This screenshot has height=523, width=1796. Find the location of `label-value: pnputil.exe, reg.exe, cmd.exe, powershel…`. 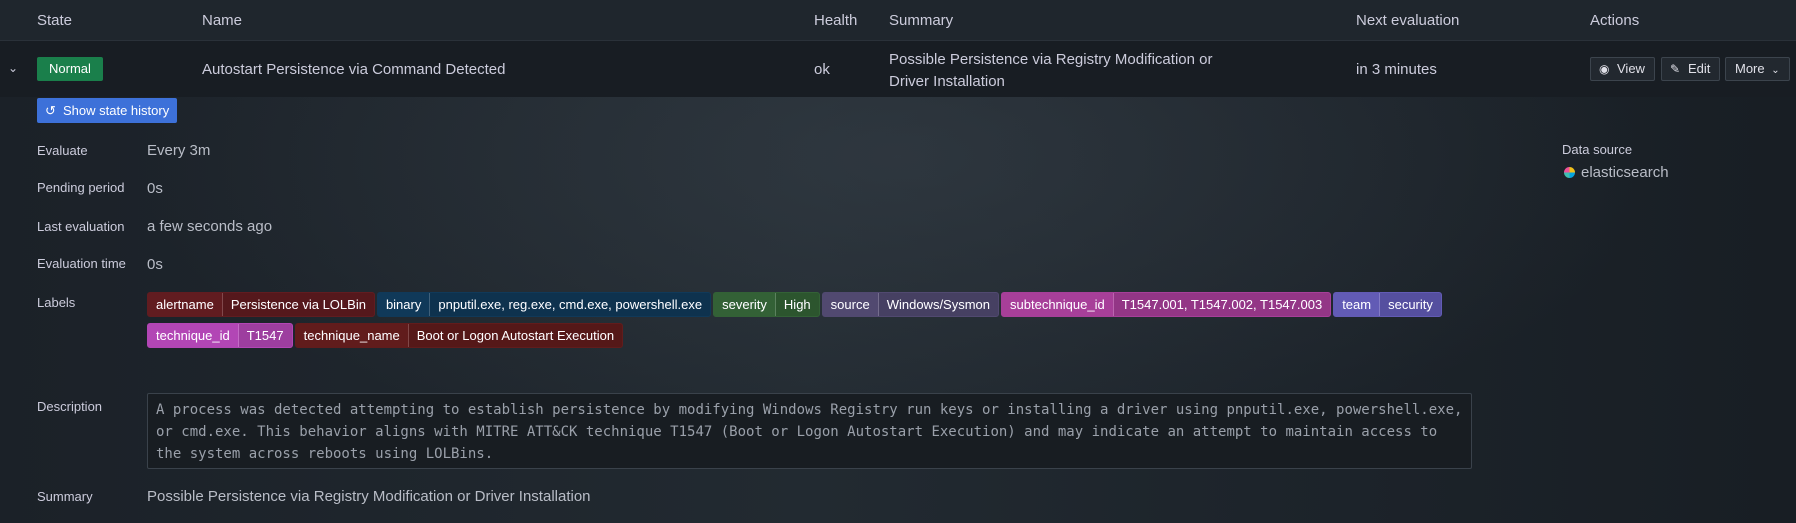

label-value: pnputil.exe, reg.exe, cmd.exe, powershel… is located at coordinates (570, 304).